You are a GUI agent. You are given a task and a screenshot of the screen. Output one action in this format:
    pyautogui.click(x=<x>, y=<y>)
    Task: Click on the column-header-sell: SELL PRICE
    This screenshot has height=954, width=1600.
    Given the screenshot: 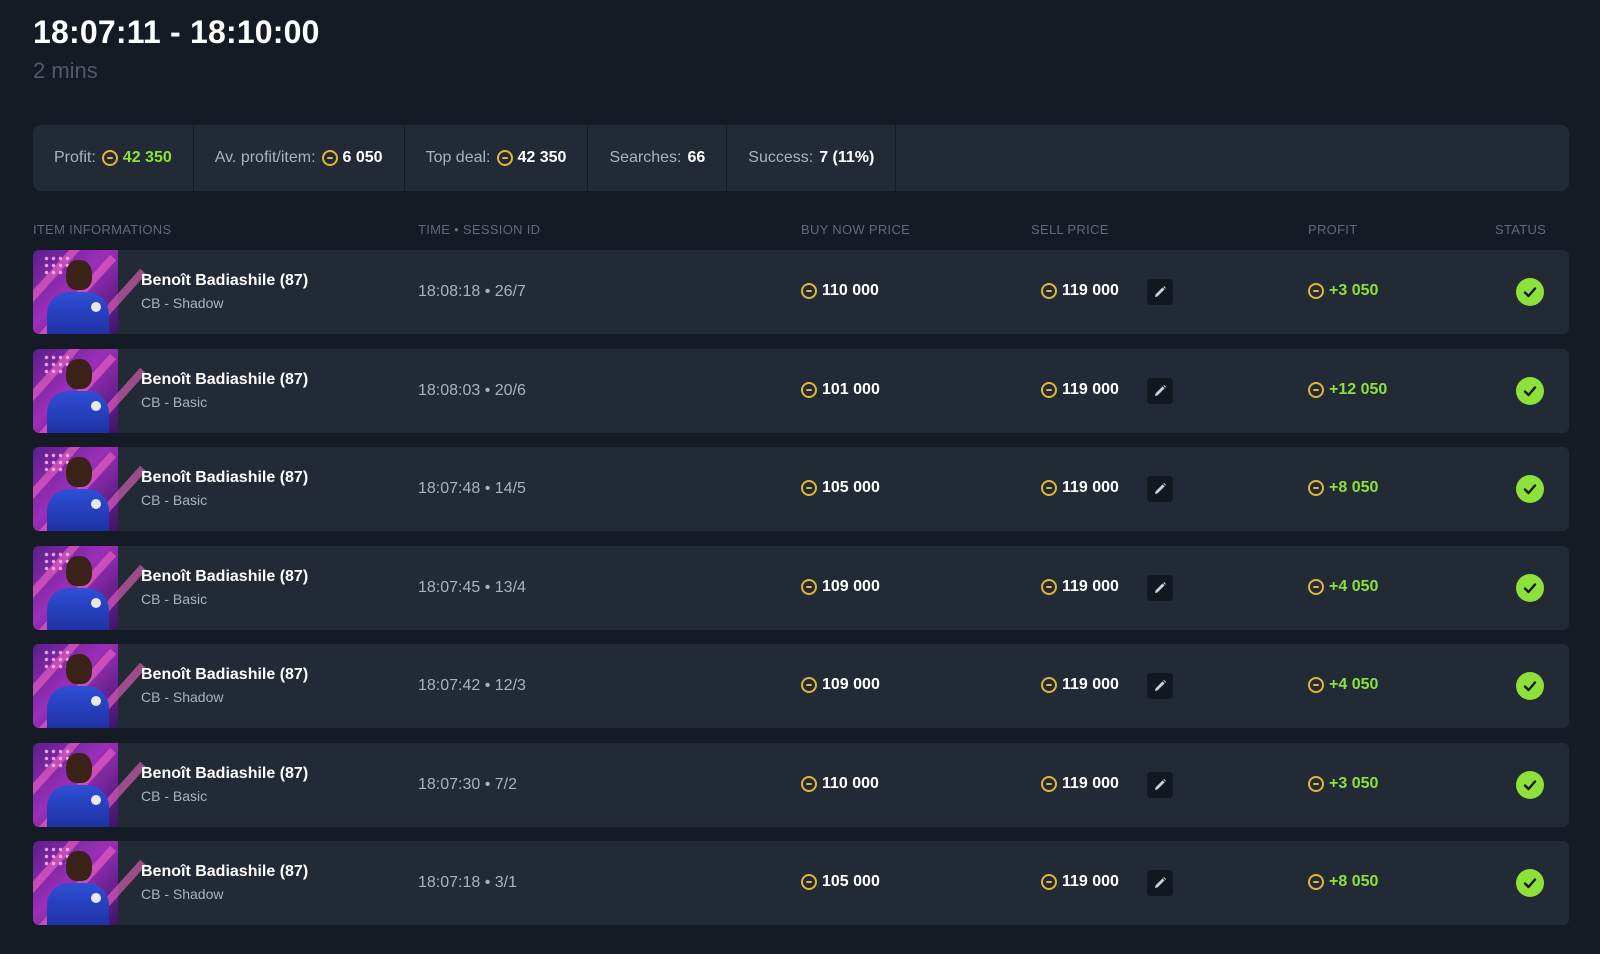 What is the action you would take?
    pyautogui.click(x=1070, y=229)
    